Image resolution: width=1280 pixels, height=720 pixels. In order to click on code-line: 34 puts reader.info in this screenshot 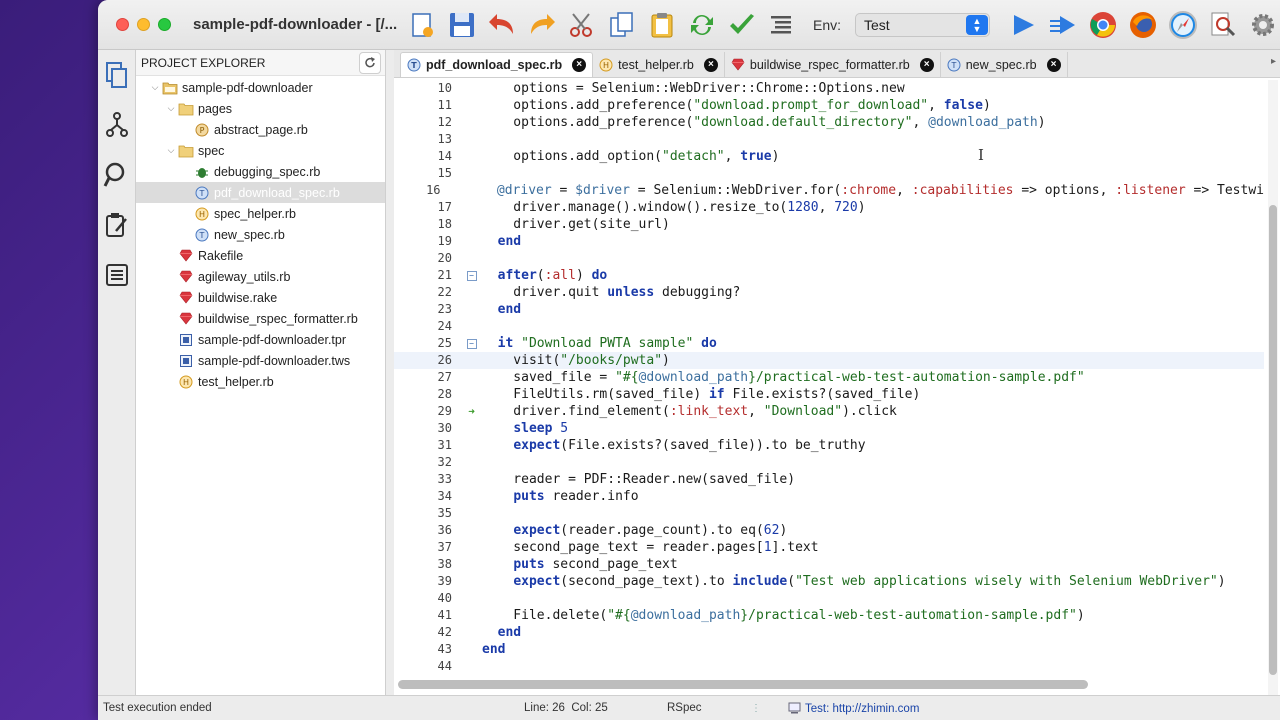, I will do `click(829, 496)`.